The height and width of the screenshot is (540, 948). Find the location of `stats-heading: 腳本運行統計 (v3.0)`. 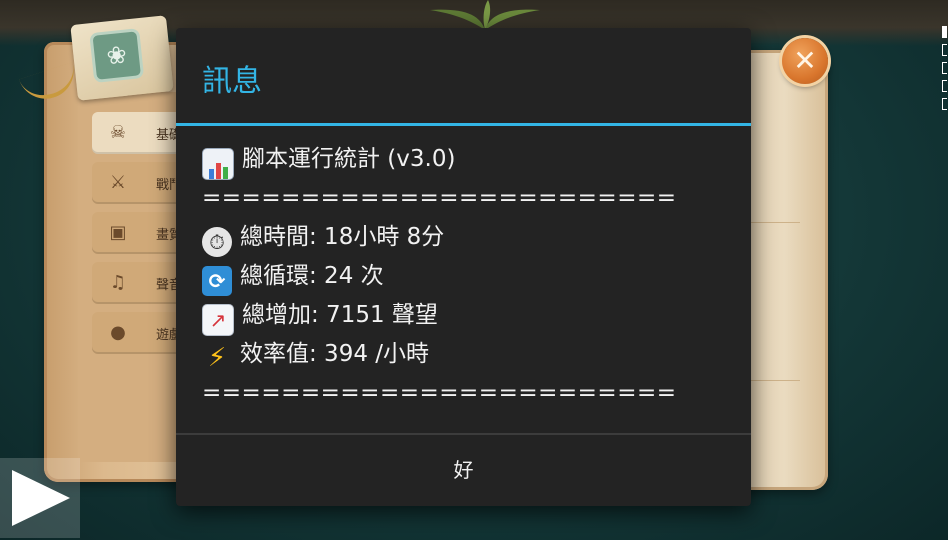

stats-heading: 腳本運行統計 (v3.0) is located at coordinates (349, 159).